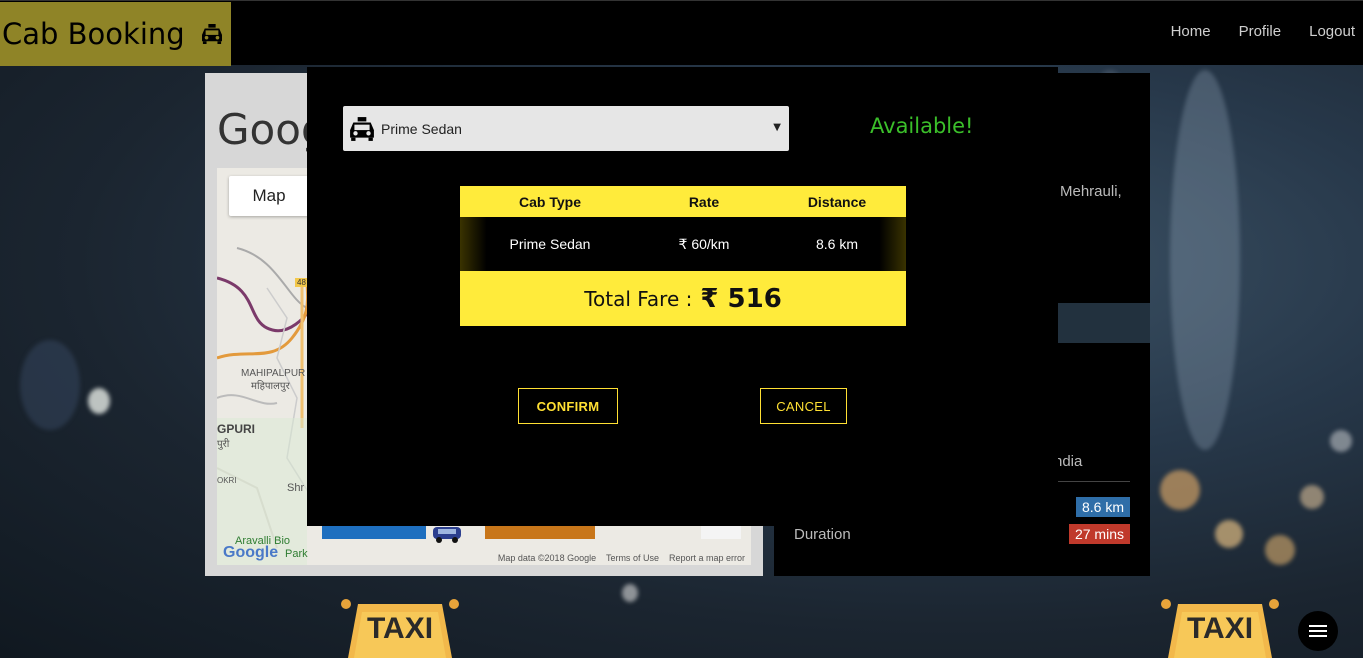 Image resolution: width=1363 pixels, height=658 pixels. What do you see at coordinates (1099, 534) in the screenshot?
I see `duration-badge: 27 mins` at bounding box center [1099, 534].